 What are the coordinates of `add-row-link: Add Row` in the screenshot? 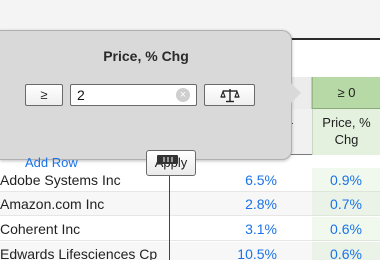 It's located at (51, 162).